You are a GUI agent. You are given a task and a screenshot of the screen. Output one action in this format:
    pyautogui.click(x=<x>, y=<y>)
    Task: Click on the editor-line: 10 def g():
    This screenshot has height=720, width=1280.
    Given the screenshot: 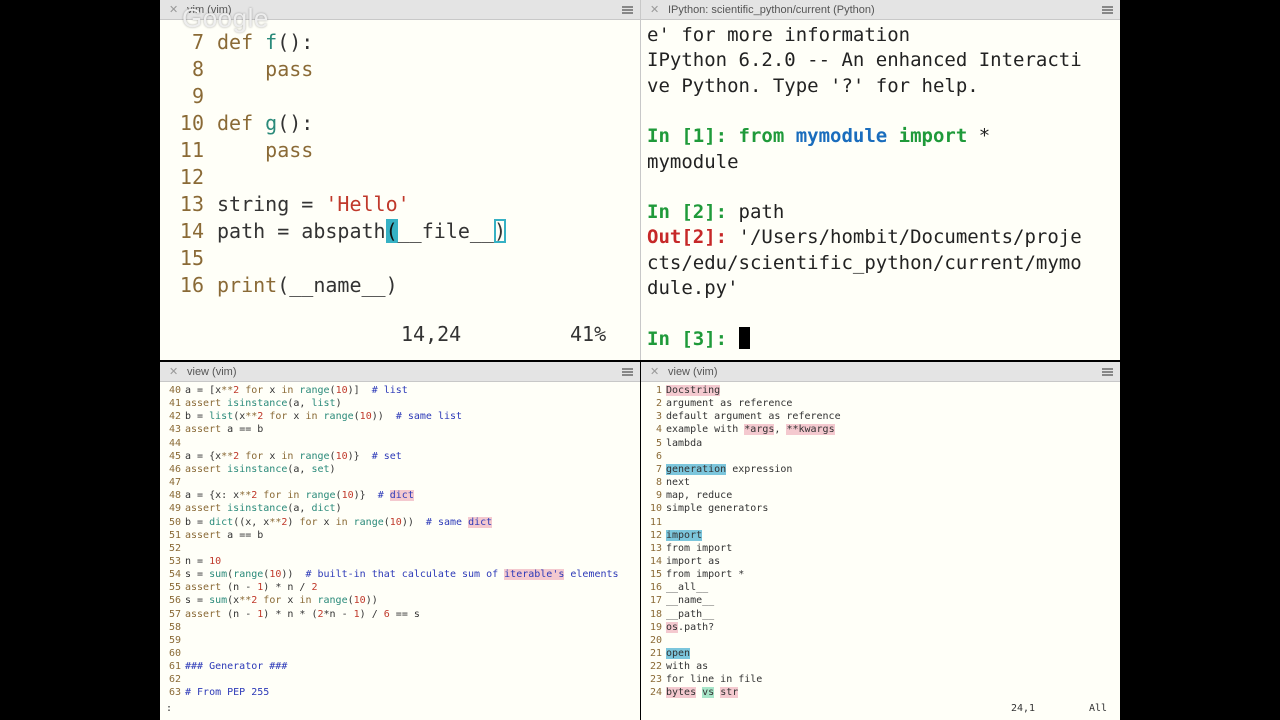 What is the action you would take?
    pyautogui.click(x=236, y=123)
    